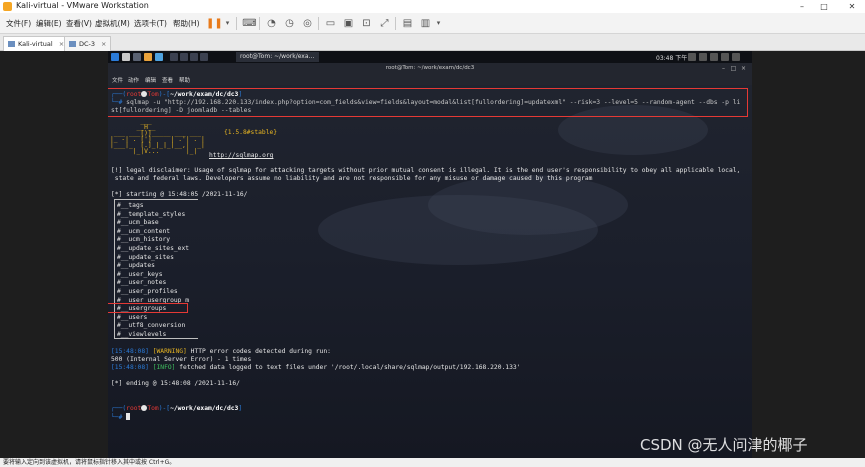 This screenshot has width=865, height=467. I want to click on text-cursor, so click(128, 416).